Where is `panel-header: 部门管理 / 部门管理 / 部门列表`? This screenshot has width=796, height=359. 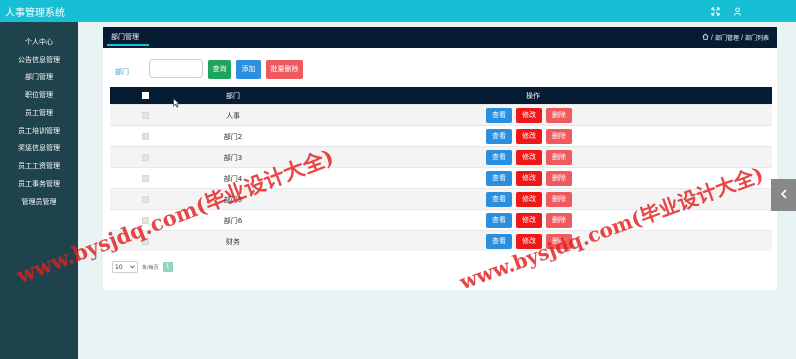 panel-header: 部门管理 / 部门管理 / 部门列表 is located at coordinates (440, 37).